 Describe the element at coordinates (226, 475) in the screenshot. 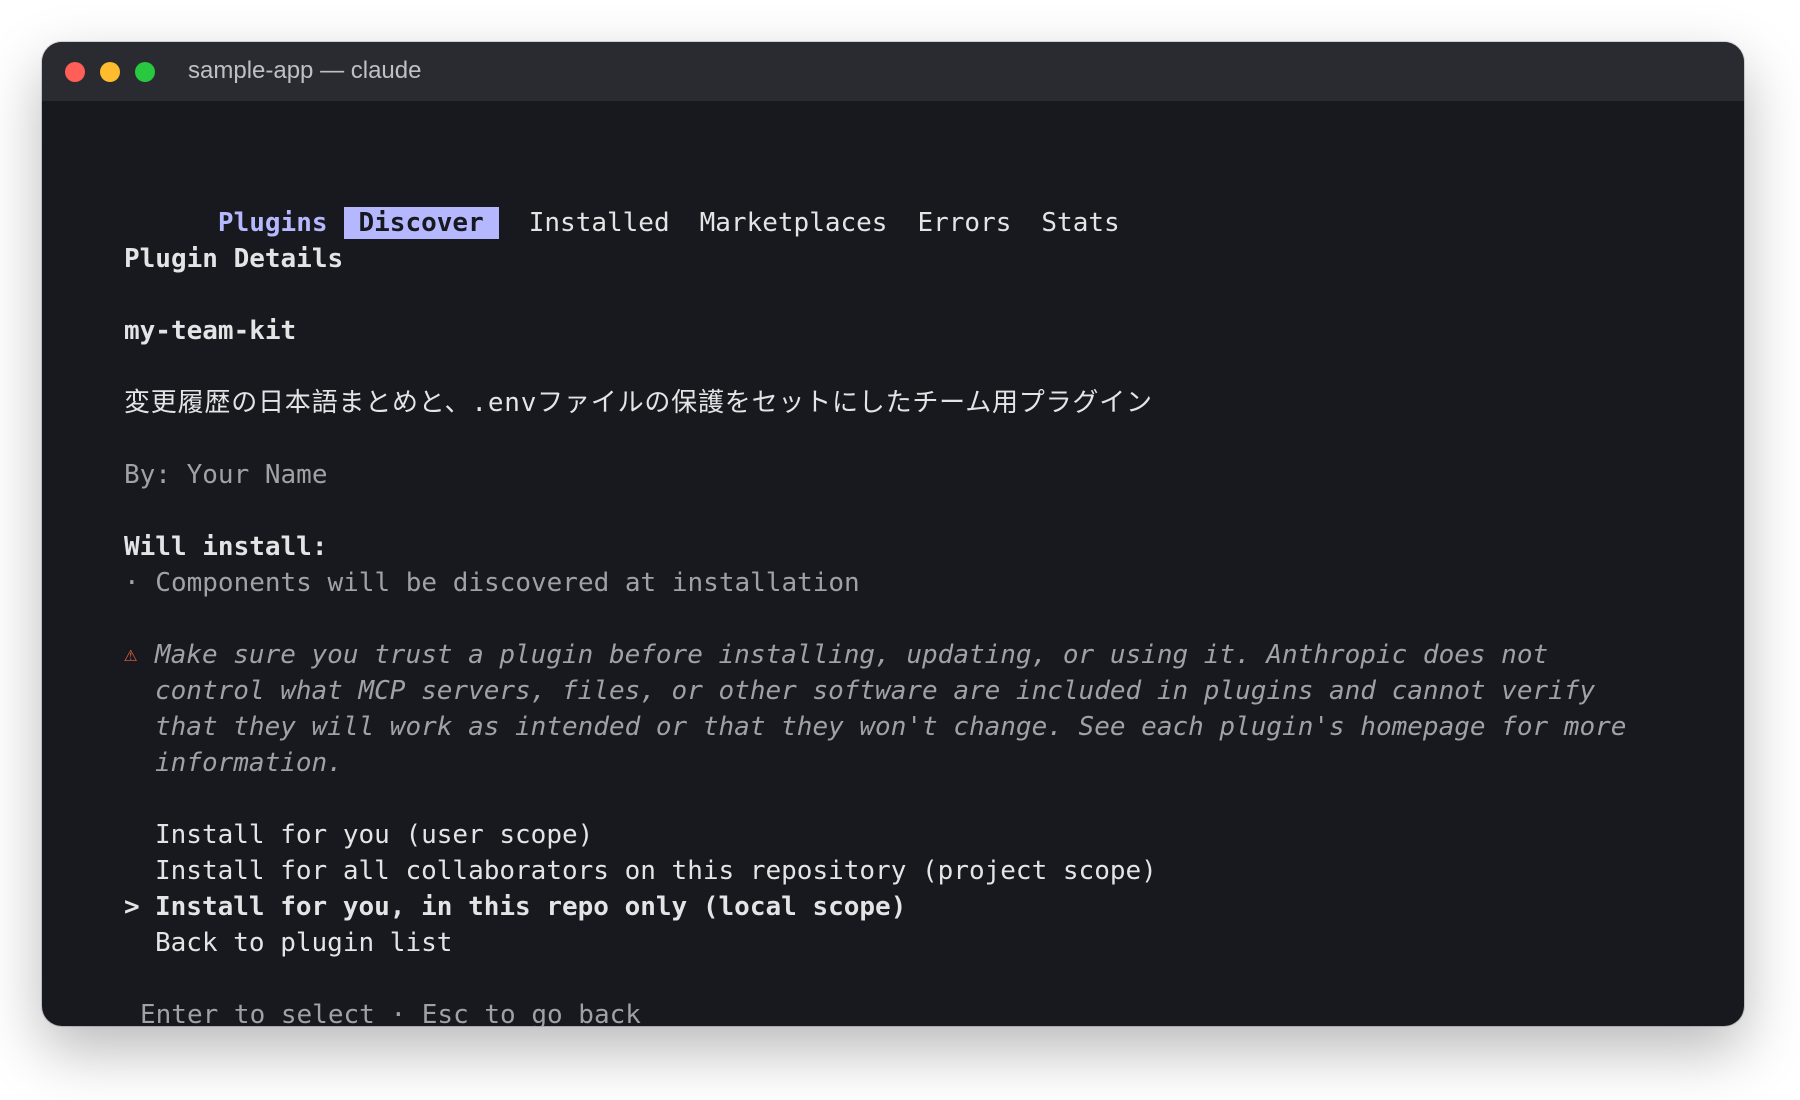

I see `plugin-author: By: Your Name` at that location.